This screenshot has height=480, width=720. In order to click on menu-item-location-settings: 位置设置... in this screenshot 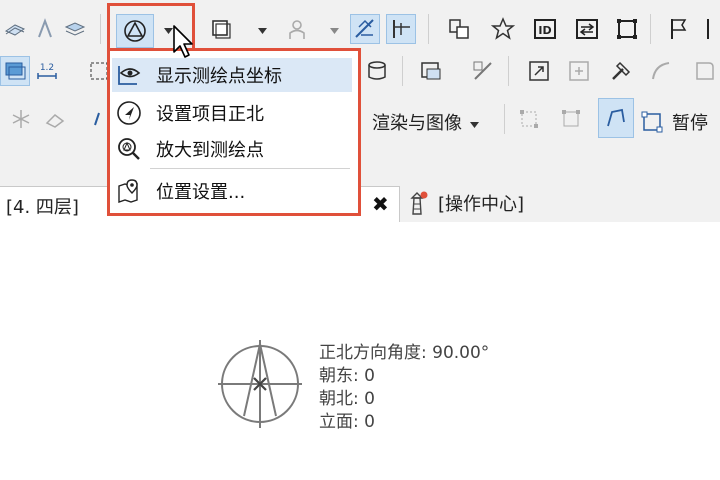, I will do `click(232, 191)`.